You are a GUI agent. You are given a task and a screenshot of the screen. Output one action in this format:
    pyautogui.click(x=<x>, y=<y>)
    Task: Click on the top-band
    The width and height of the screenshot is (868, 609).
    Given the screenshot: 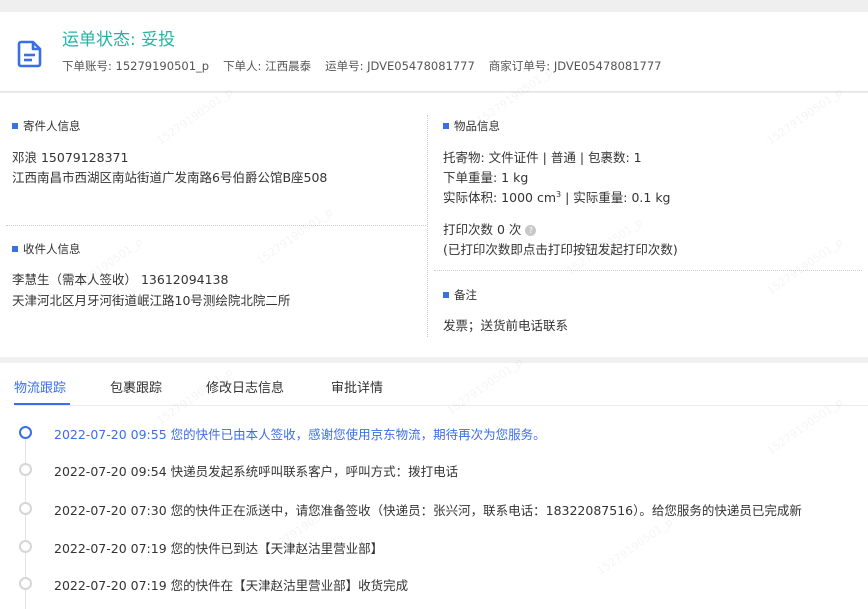 What is the action you would take?
    pyautogui.click(x=434, y=6)
    